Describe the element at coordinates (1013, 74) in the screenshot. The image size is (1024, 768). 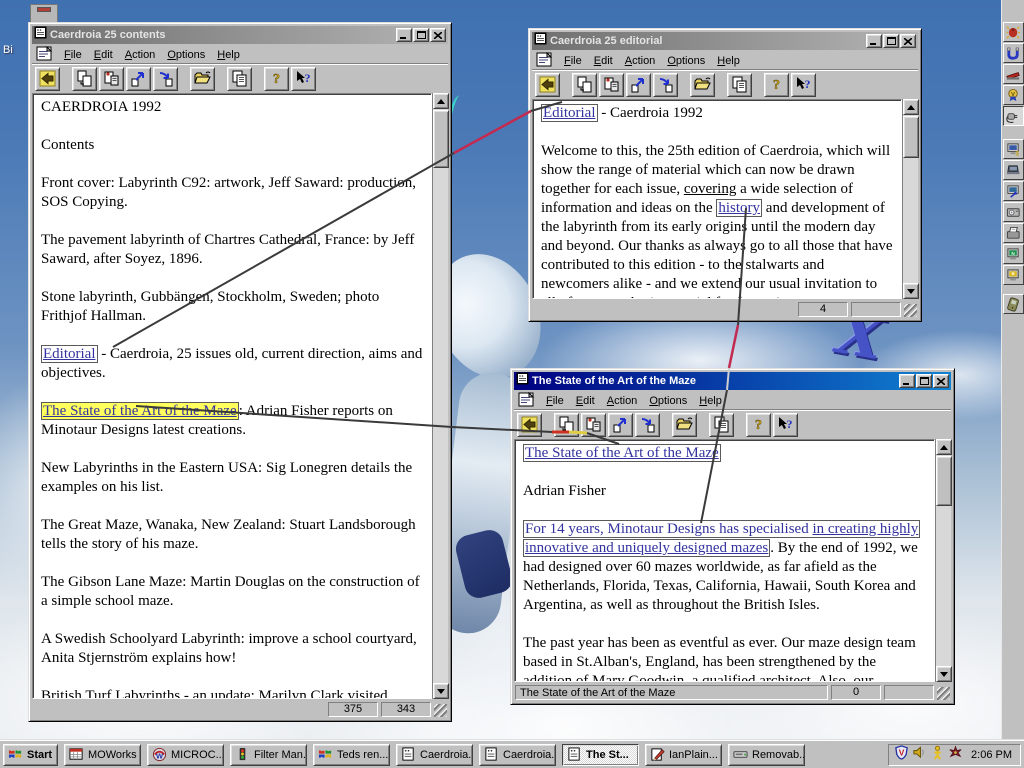
I see `side-toolbar-stapler-button` at that location.